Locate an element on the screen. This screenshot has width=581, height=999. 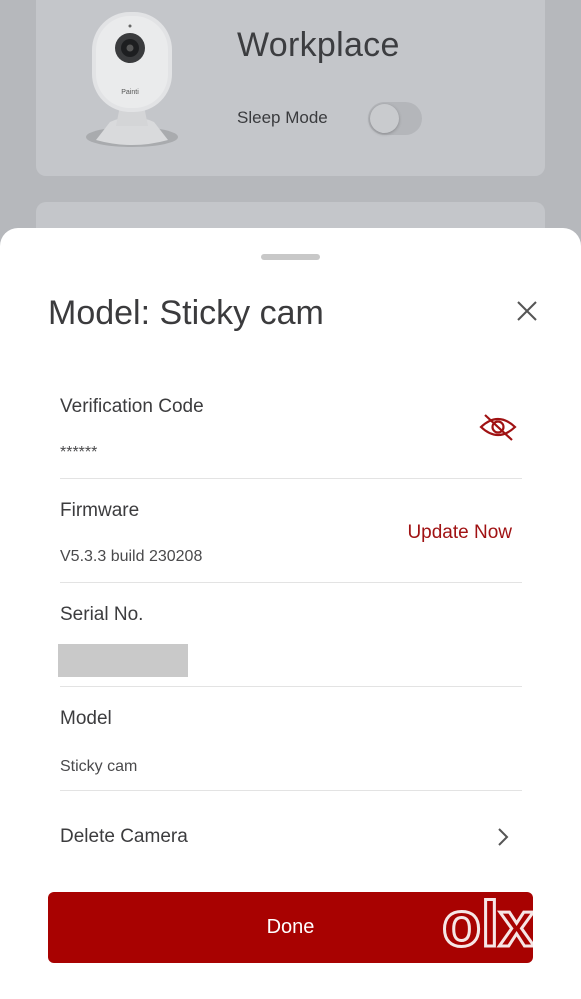
model-row: Model Sticky cam is located at coordinates (291, 749).